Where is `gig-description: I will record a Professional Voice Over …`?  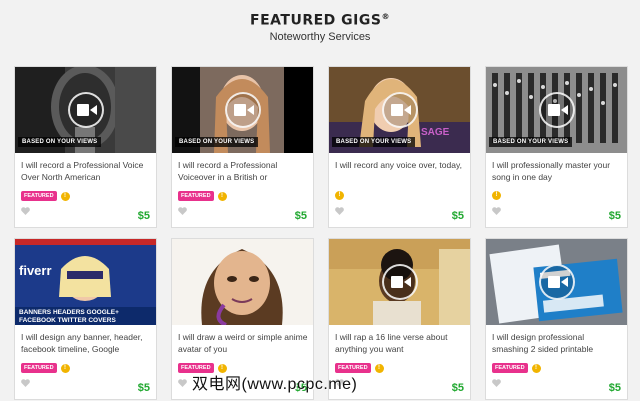
gig-description: I will record a Professional Voice Over … is located at coordinates (86, 171).